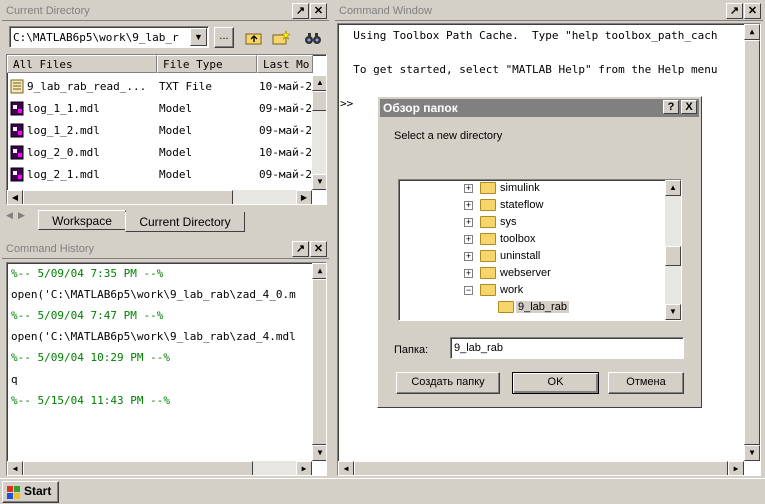 Image resolution: width=765 pixels, height=504 pixels. What do you see at coordinates (525, 273) in the screenshot?
I see `tree-label: webserver` at bounding box center [525, 273].